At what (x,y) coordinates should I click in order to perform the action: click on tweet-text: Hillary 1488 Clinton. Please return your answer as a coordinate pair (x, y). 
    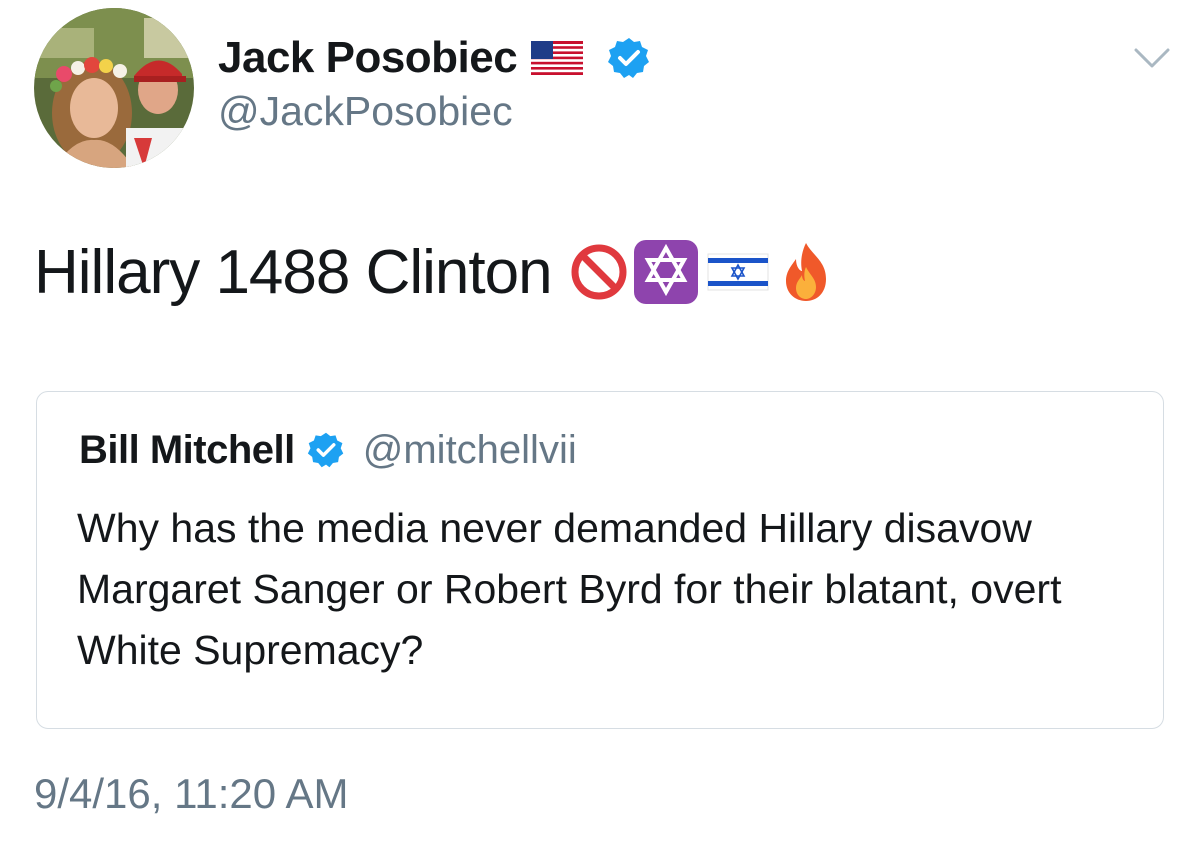
    Looking at the image, I should click on (434, 272).